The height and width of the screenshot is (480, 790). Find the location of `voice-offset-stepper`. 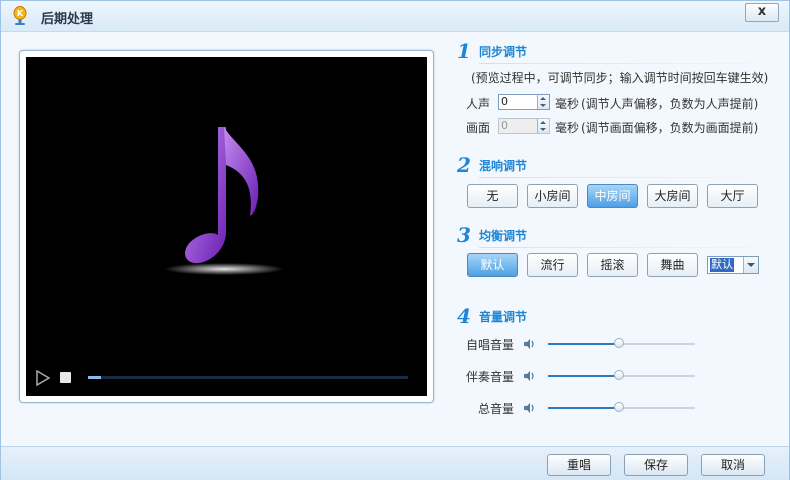

voice-offset-stepper is located at coordinates (543, 102).